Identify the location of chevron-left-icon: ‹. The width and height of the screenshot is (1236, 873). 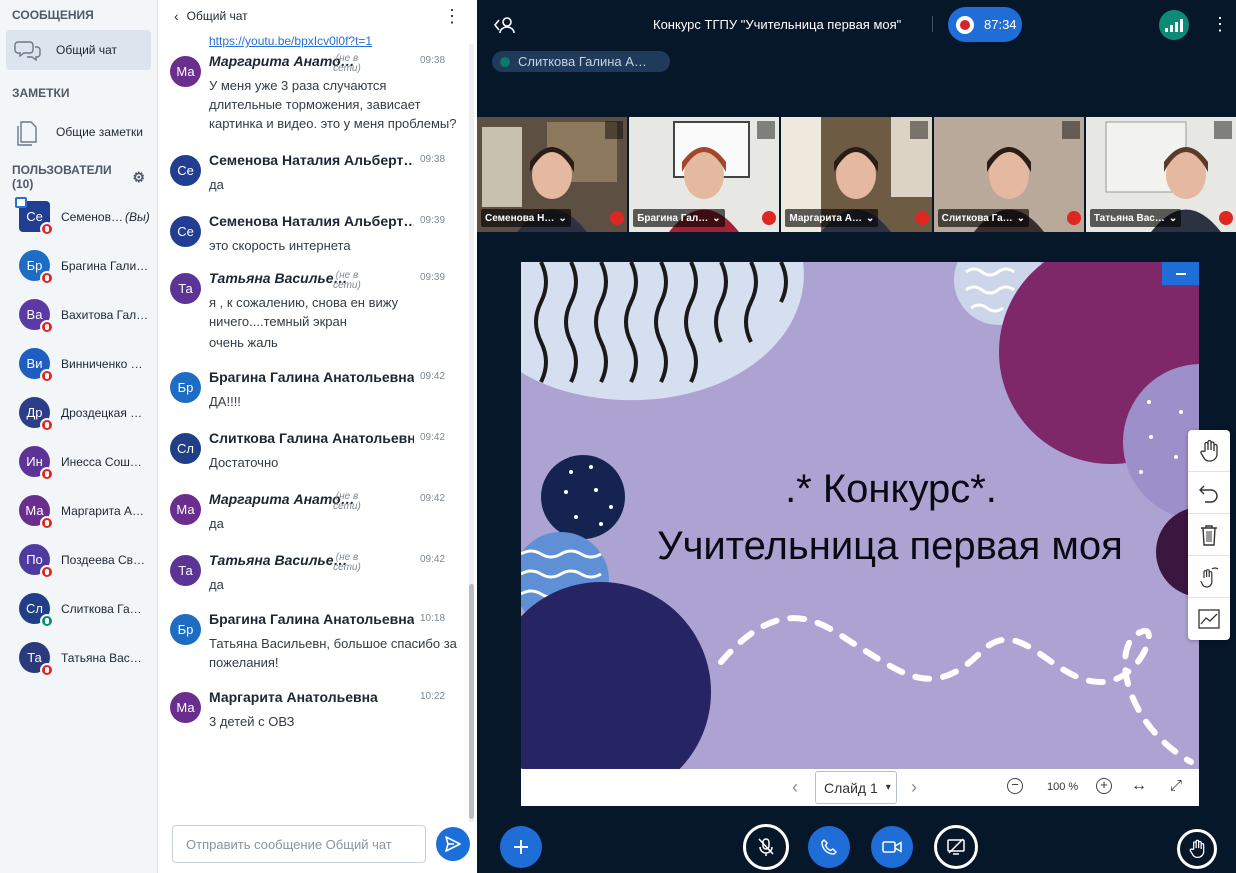
(176, 16).